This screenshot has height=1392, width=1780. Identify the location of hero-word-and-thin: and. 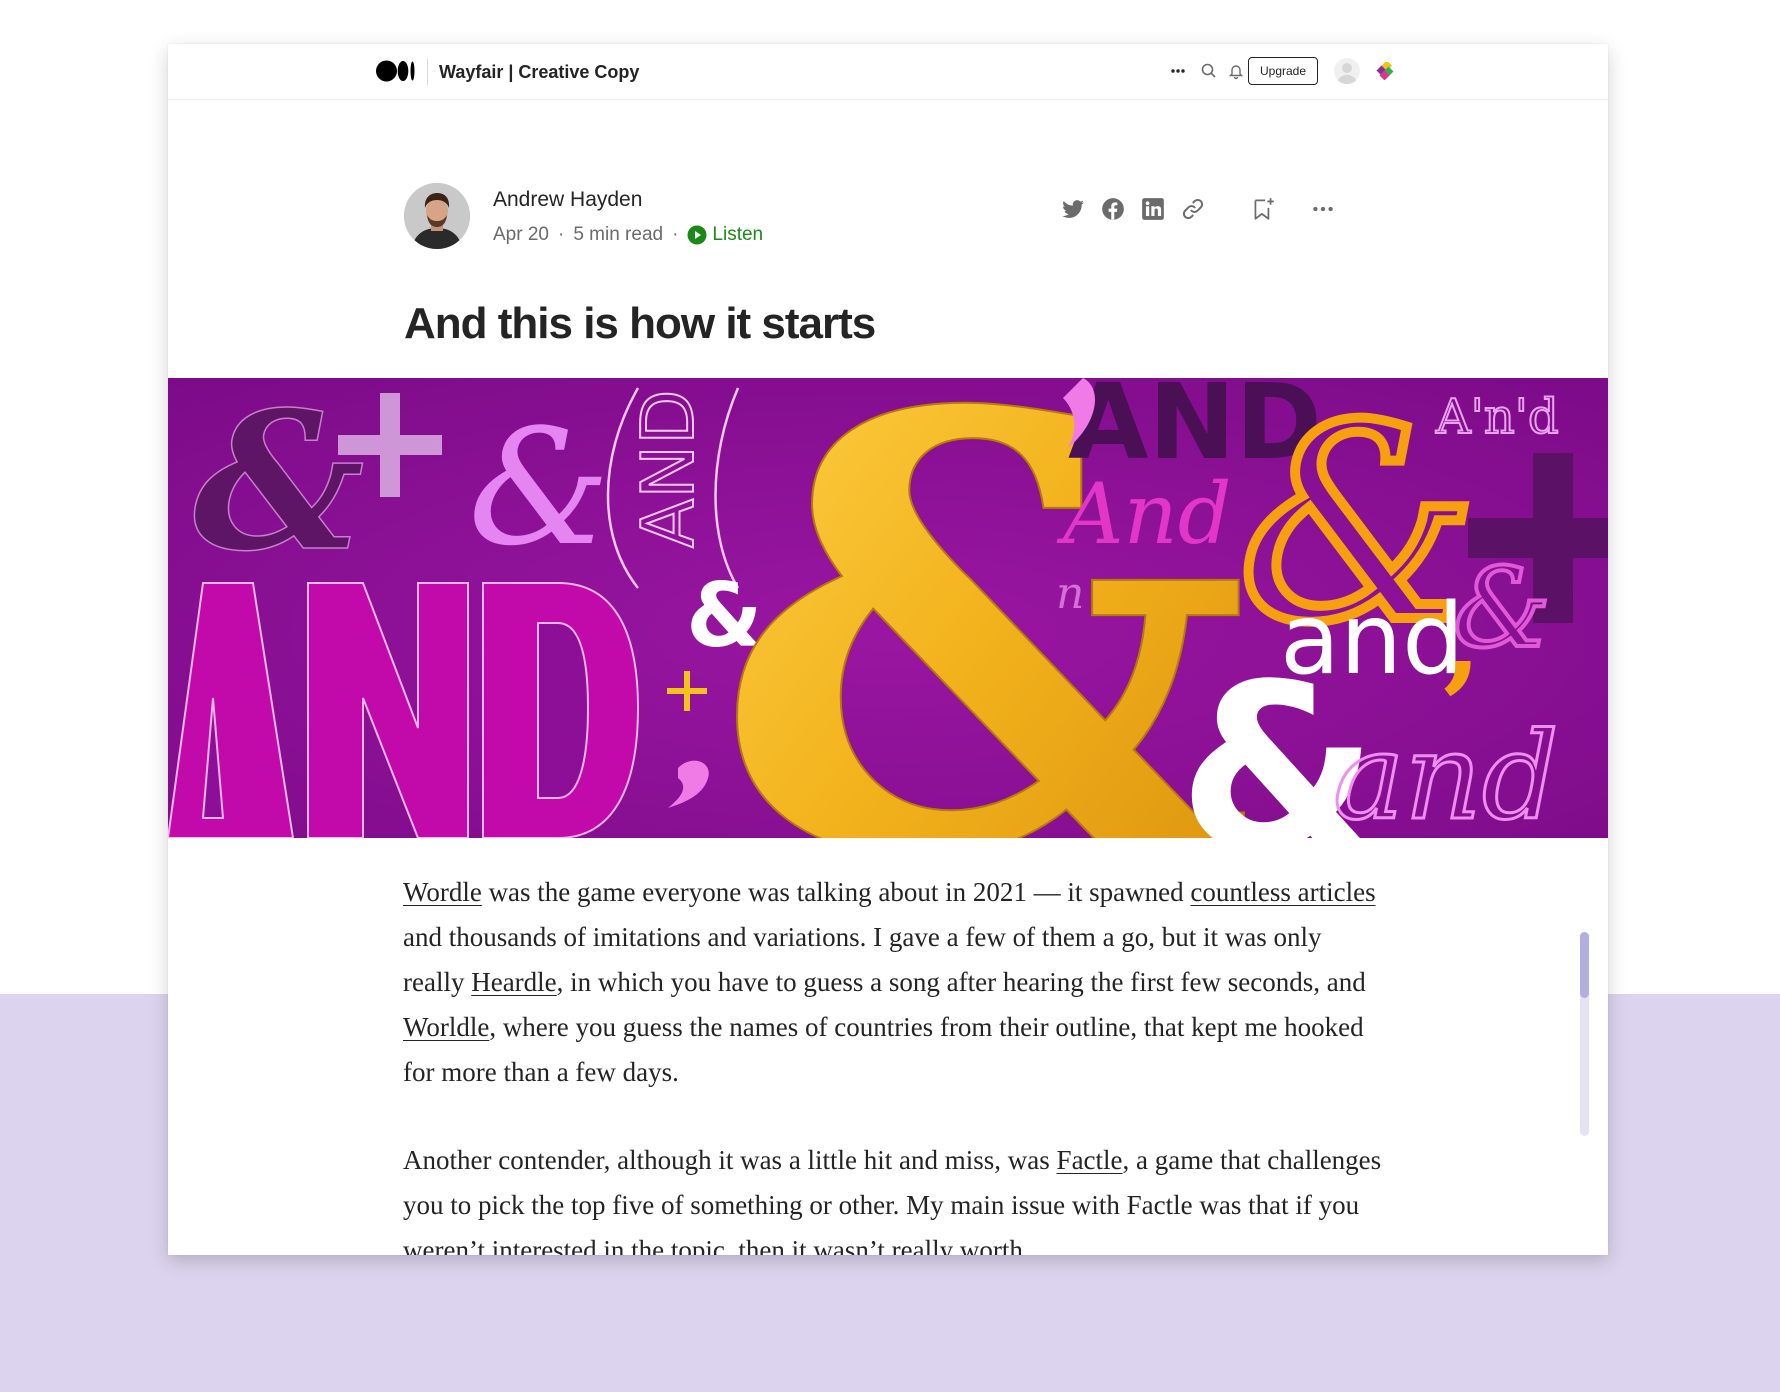
(1372, 640).